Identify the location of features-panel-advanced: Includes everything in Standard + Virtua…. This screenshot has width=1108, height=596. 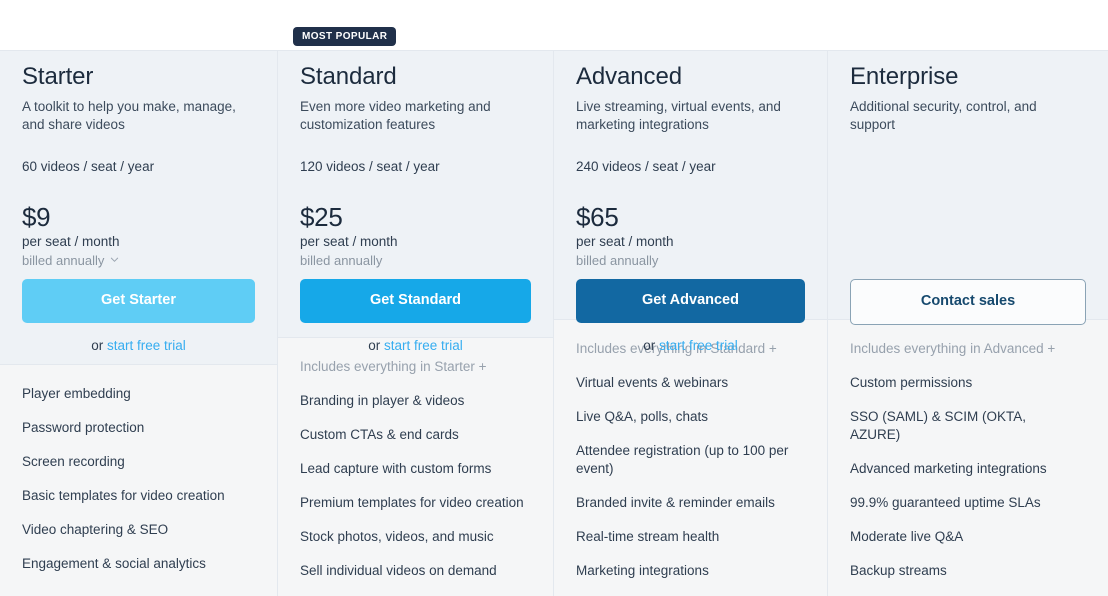
(690, 457).